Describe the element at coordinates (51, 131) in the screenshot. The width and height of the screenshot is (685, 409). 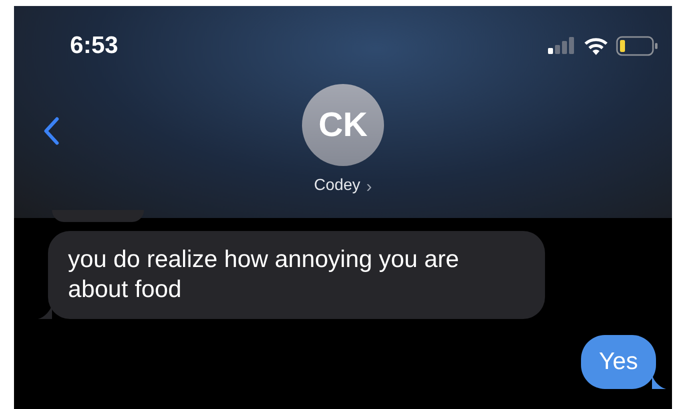
I see `back-icon` at that location.